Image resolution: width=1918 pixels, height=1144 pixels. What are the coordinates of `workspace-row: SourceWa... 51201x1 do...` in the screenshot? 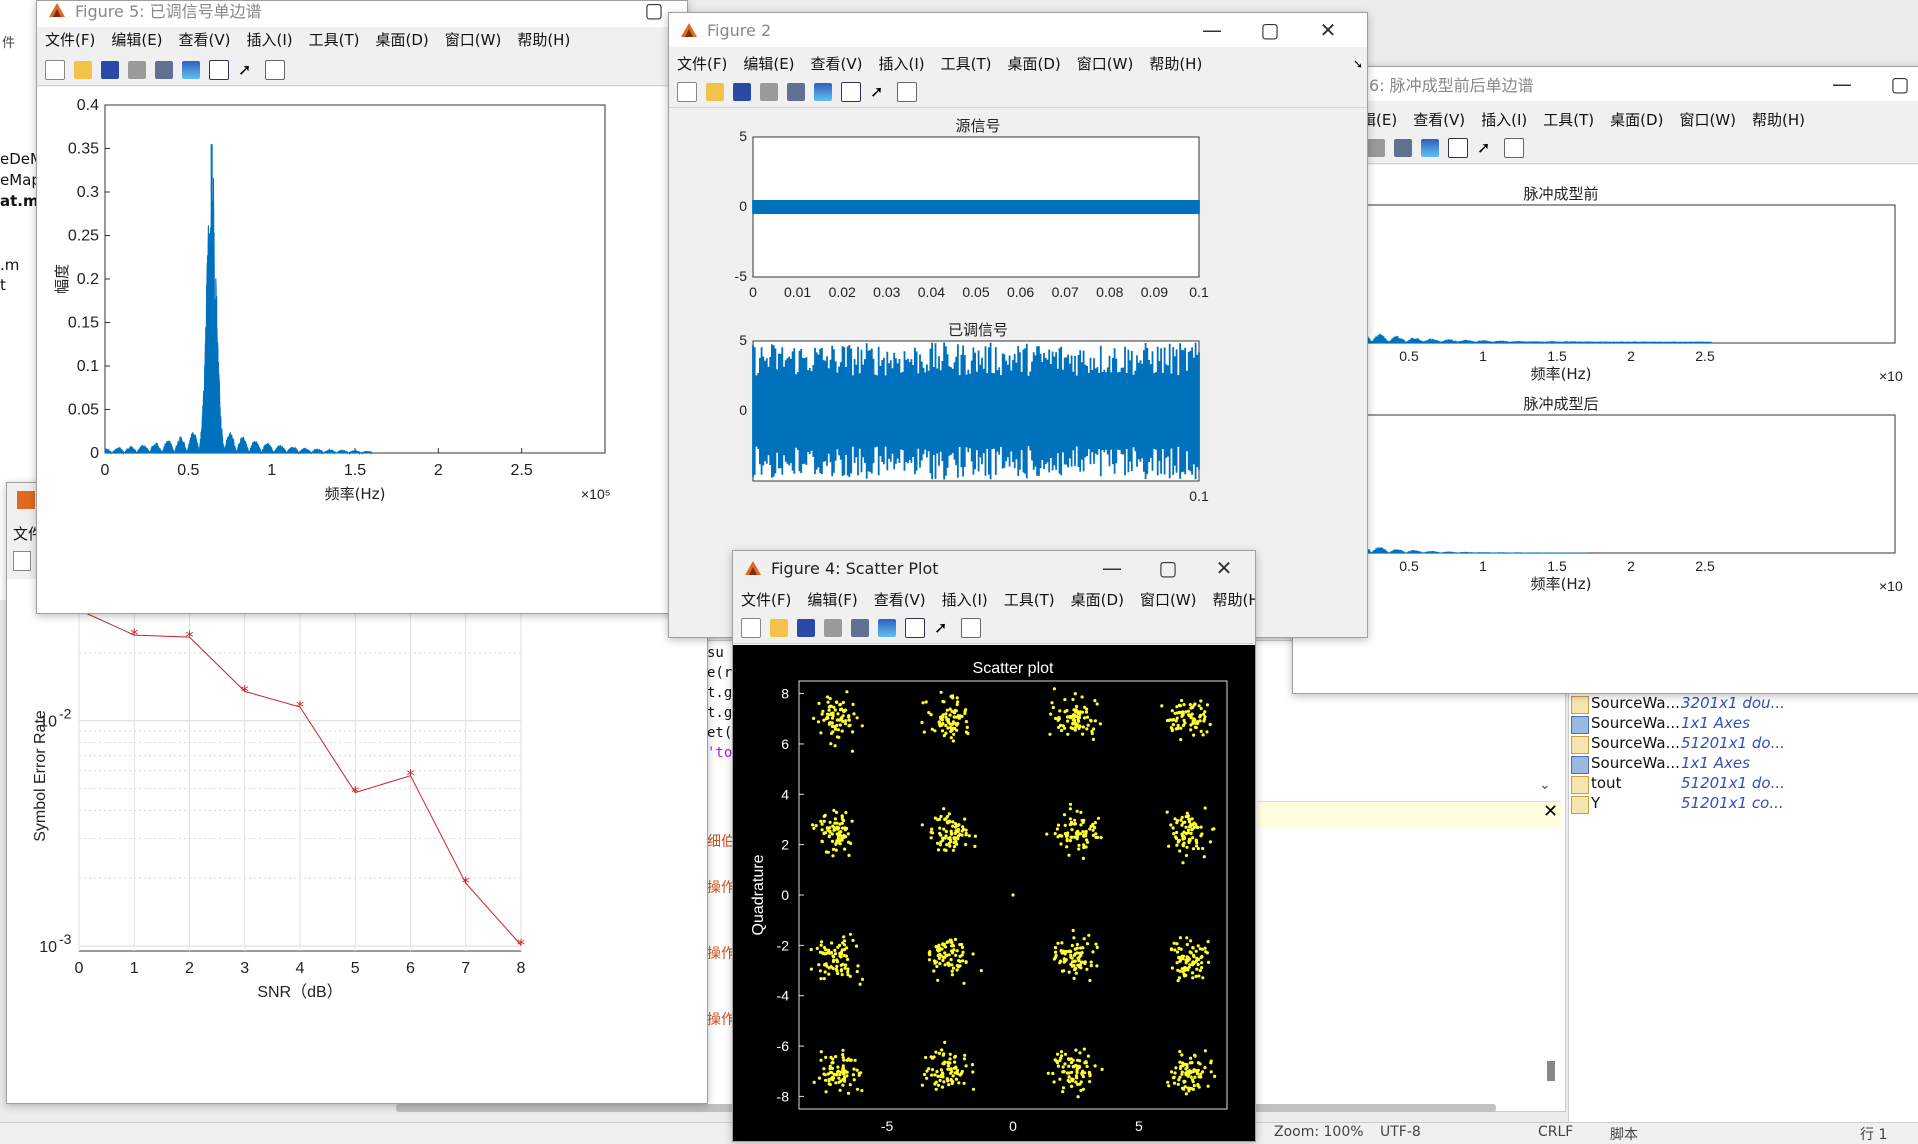 It's located at (1743, 744).